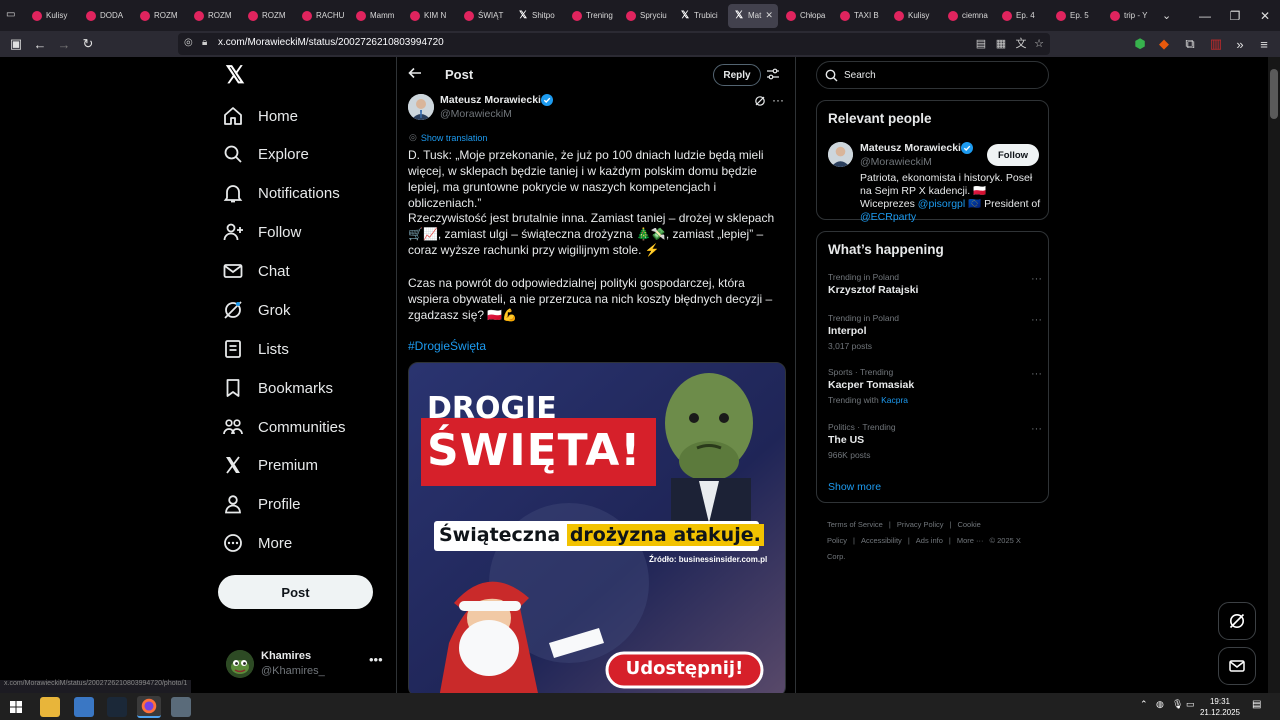 This screenshot has height=720, width=1280. Describe the element at coordinates (277, 388) in the screenshot. I see `nav-item-bookmarks: Bookmarks` at that location.